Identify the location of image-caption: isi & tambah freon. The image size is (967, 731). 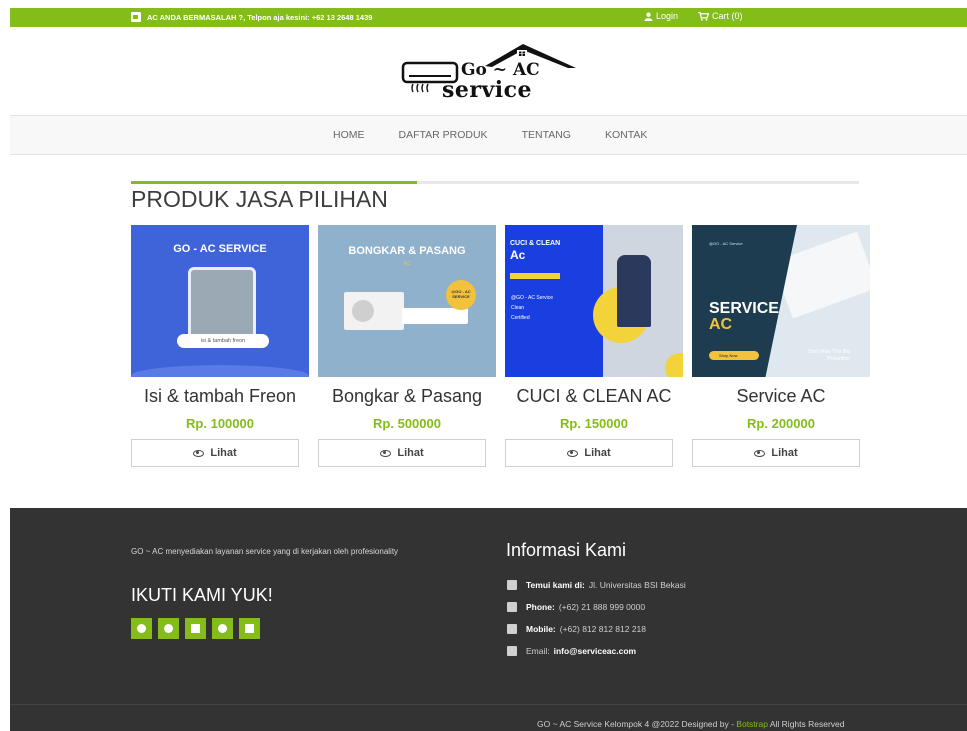
(223, 341).